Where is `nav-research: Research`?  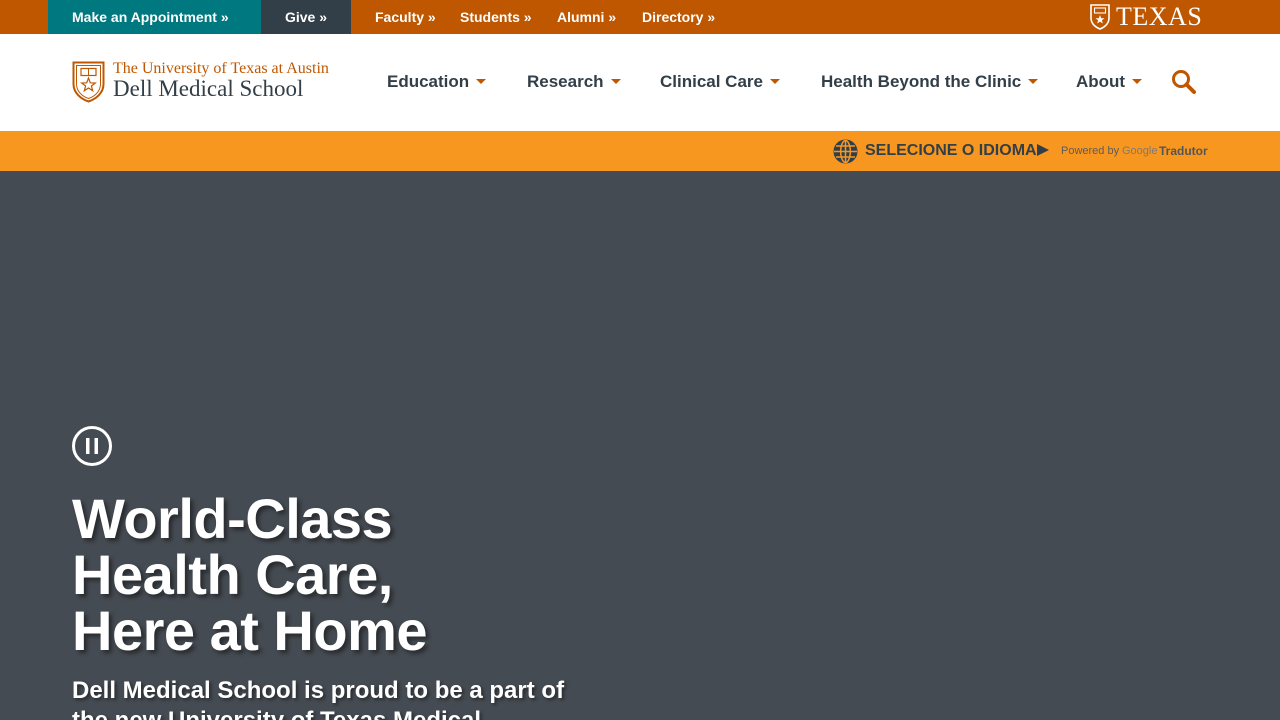
nav-research: Research is located at coordinates (574, 82).